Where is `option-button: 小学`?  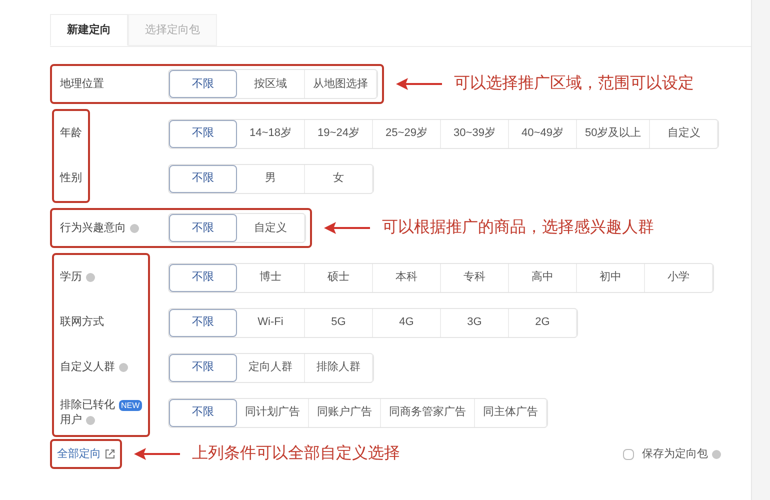
option-button: 小学 is located at coordinates (679, 278).